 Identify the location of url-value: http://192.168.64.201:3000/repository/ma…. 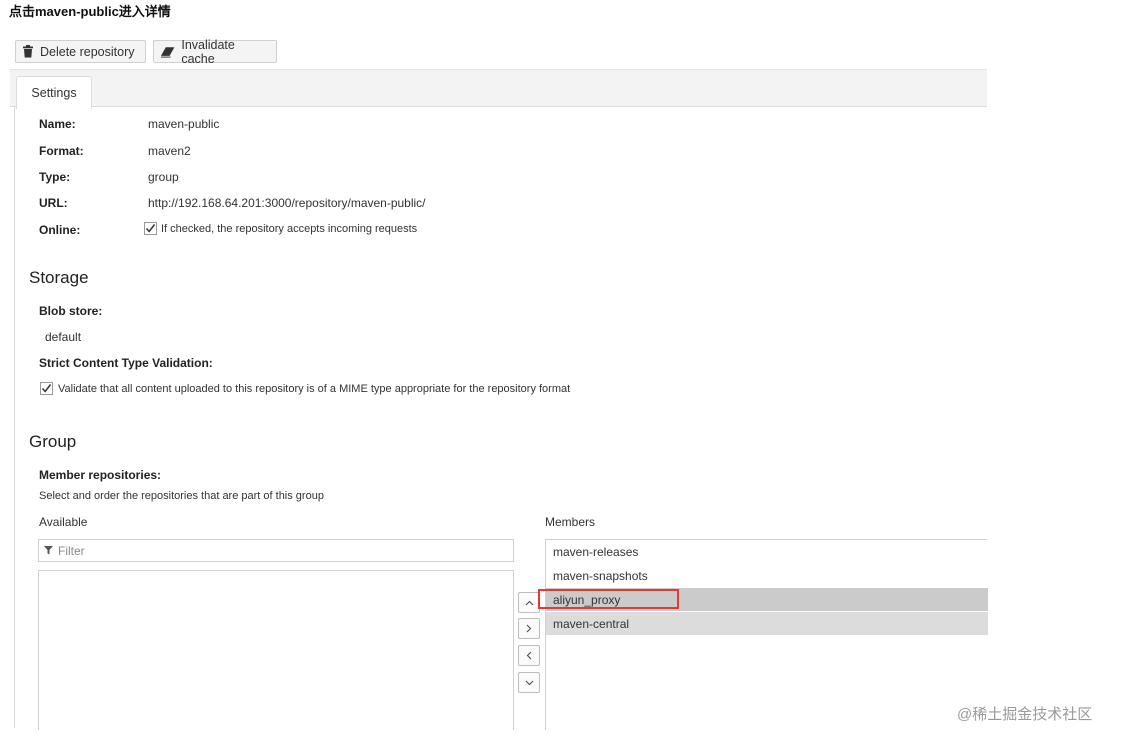
(287, 203).